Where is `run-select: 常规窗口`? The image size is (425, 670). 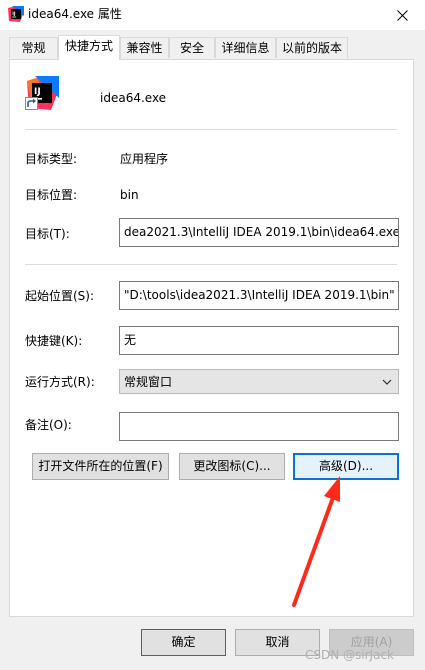 run-select: 常规窗口 is located at coordinates (259, 381).